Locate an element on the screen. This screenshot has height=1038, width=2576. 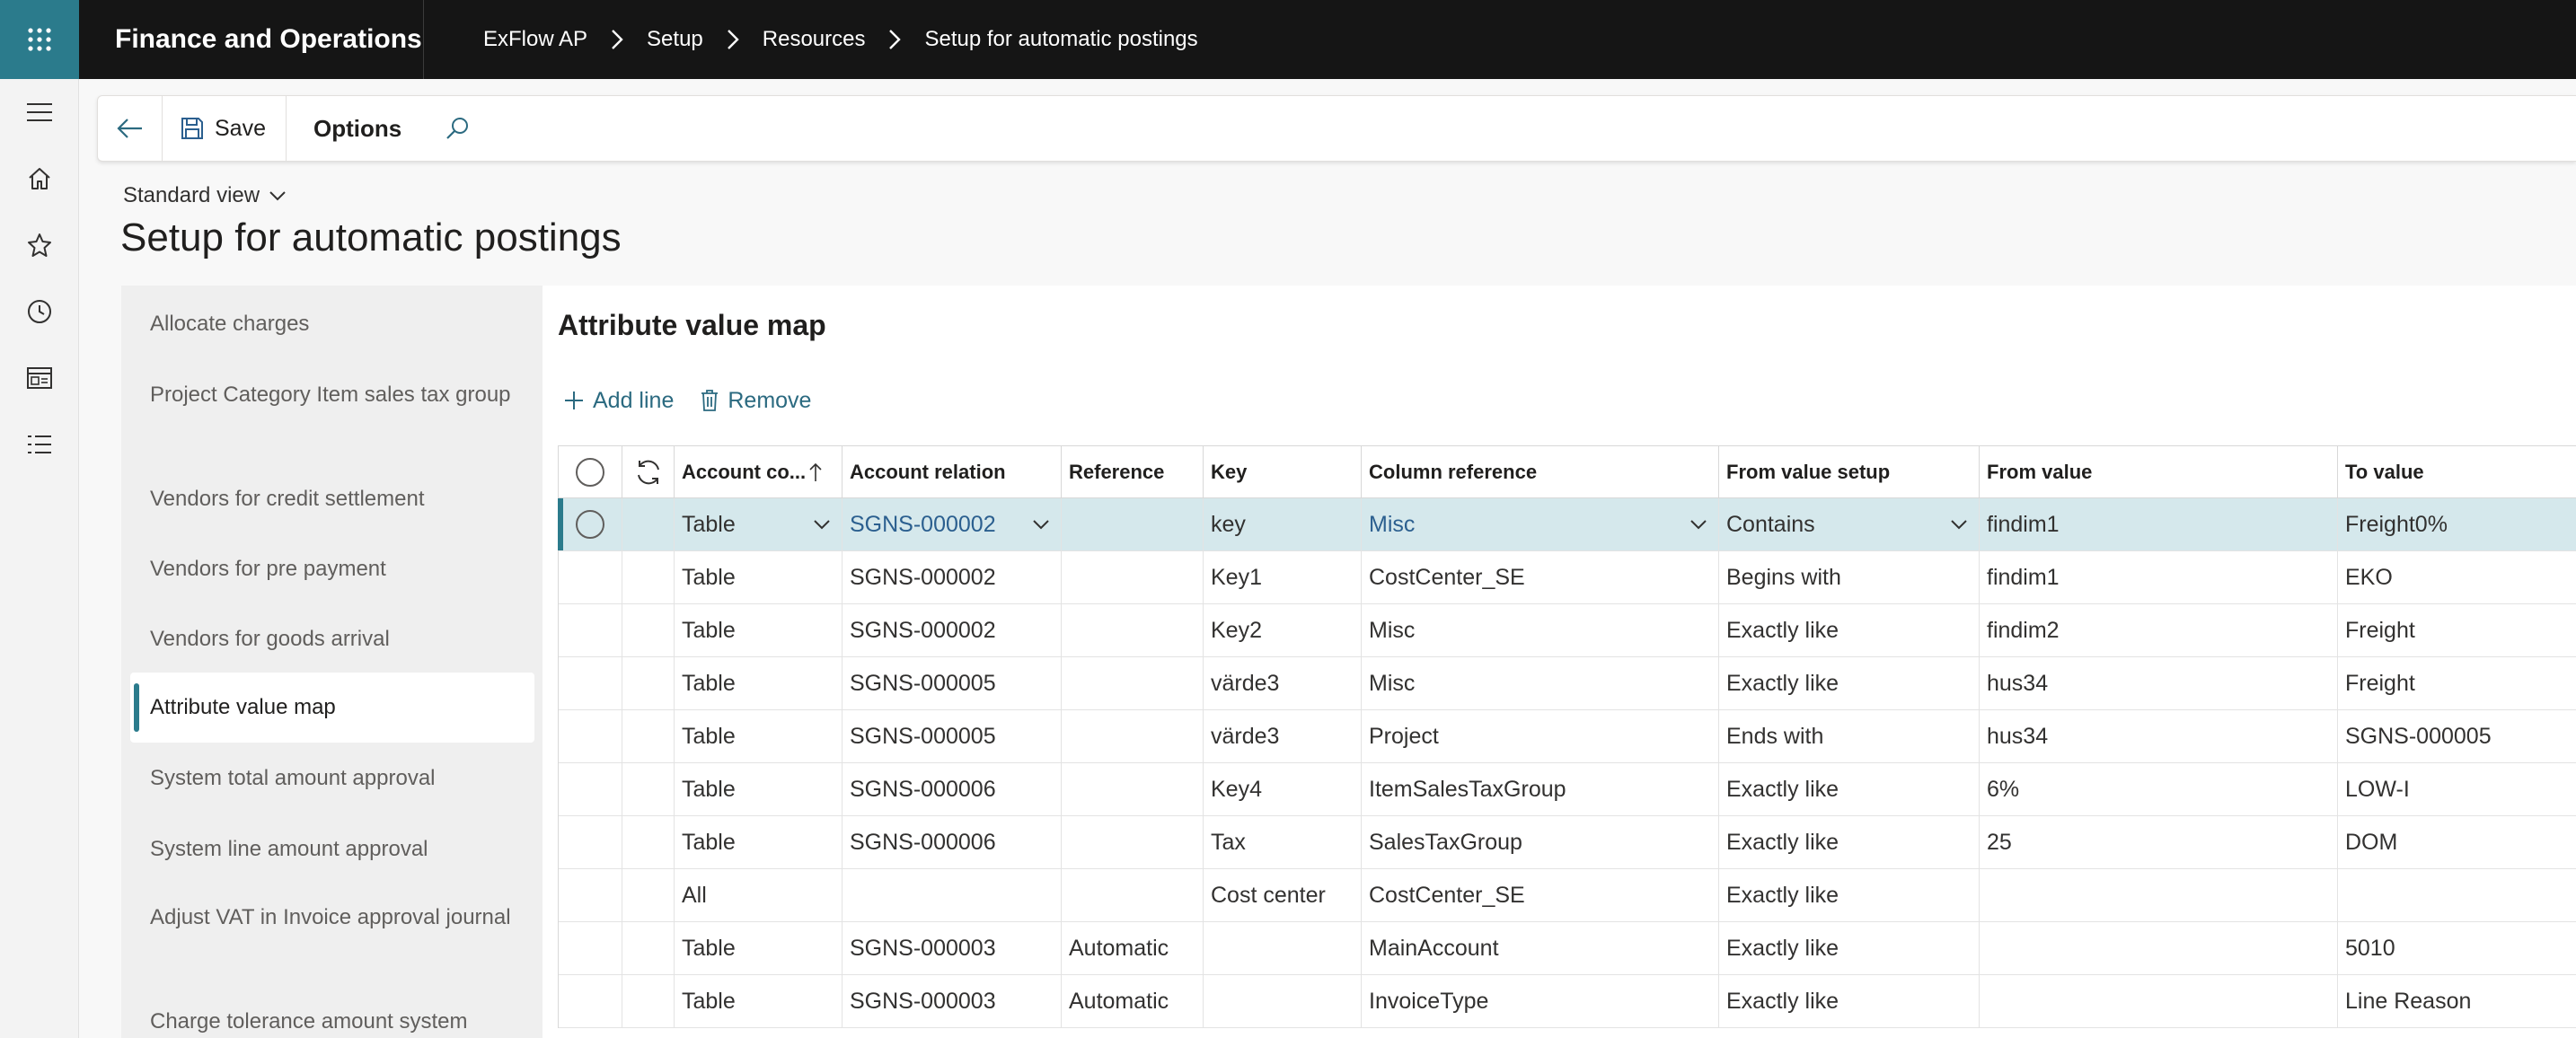
column-header-from-value: From value is located at coordinates (2159, 471).